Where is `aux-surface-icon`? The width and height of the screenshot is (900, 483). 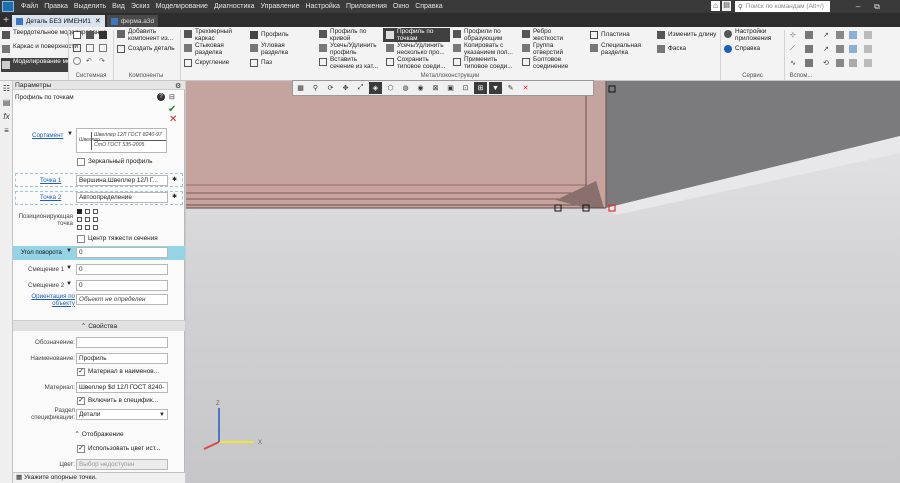 aux-surface-icon is located at coordinates (809, 63).